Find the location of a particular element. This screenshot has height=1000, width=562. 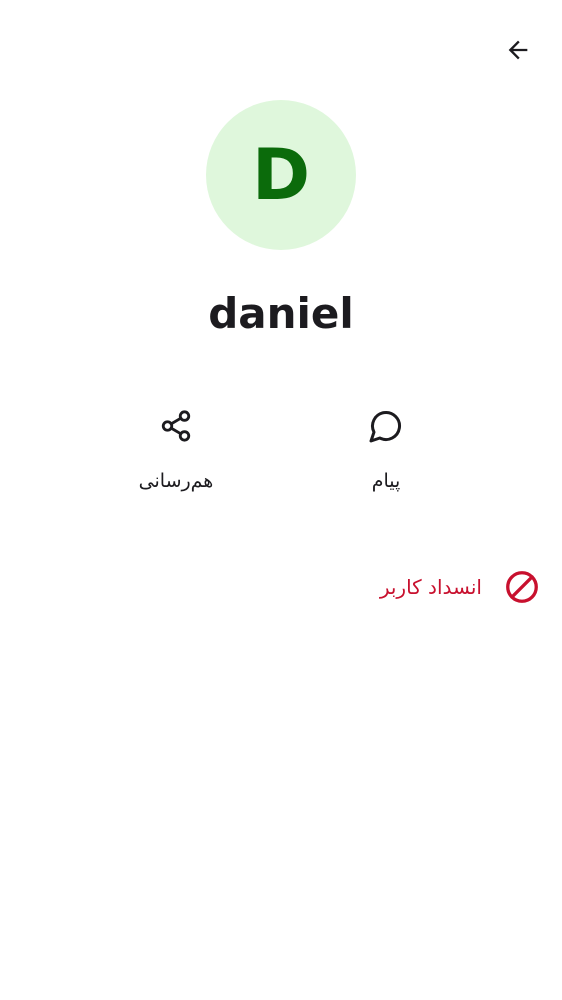

arrow-back-icon is located at coordinates (518, 50).